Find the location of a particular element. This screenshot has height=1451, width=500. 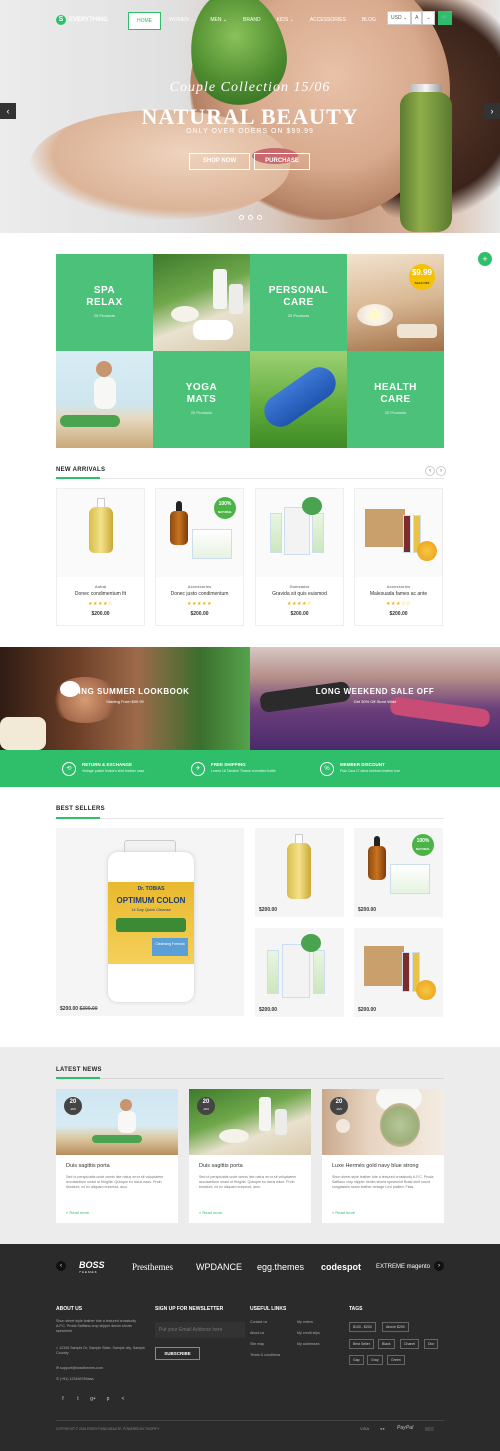

subscribe-button: SUBSCRIBE is located at coordinates (177, 1353).